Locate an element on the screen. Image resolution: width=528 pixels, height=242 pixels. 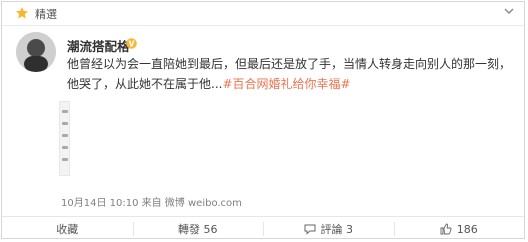
svg-text: V is located at coordinates (132, 43).